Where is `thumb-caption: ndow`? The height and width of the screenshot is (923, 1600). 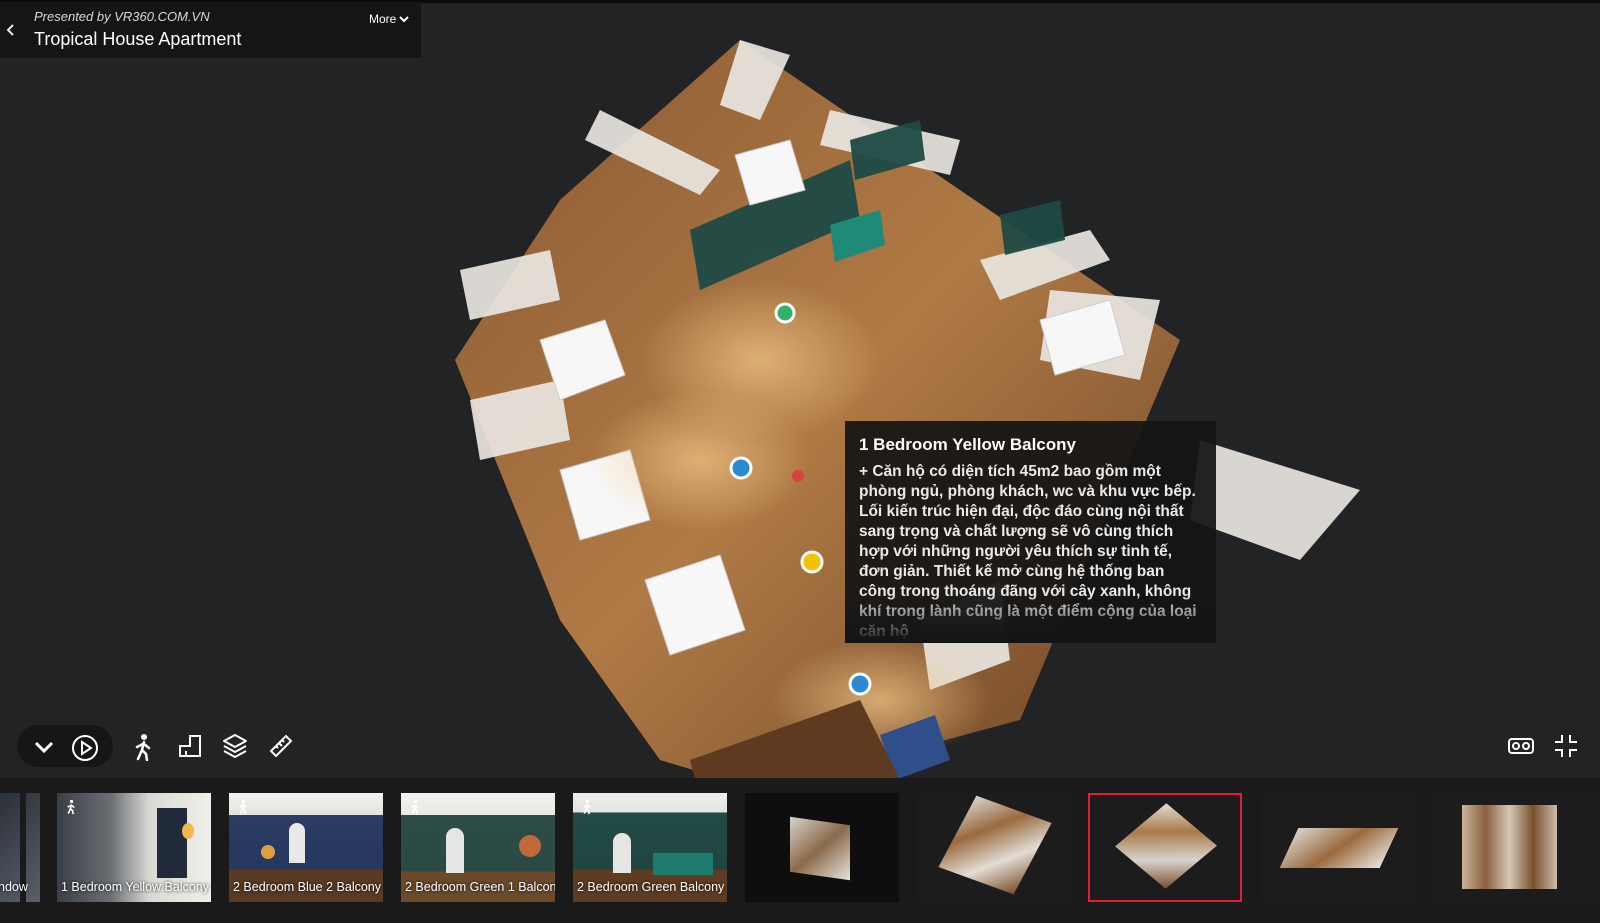
thumb-caption: ndow is located at coordinates (14, 887).